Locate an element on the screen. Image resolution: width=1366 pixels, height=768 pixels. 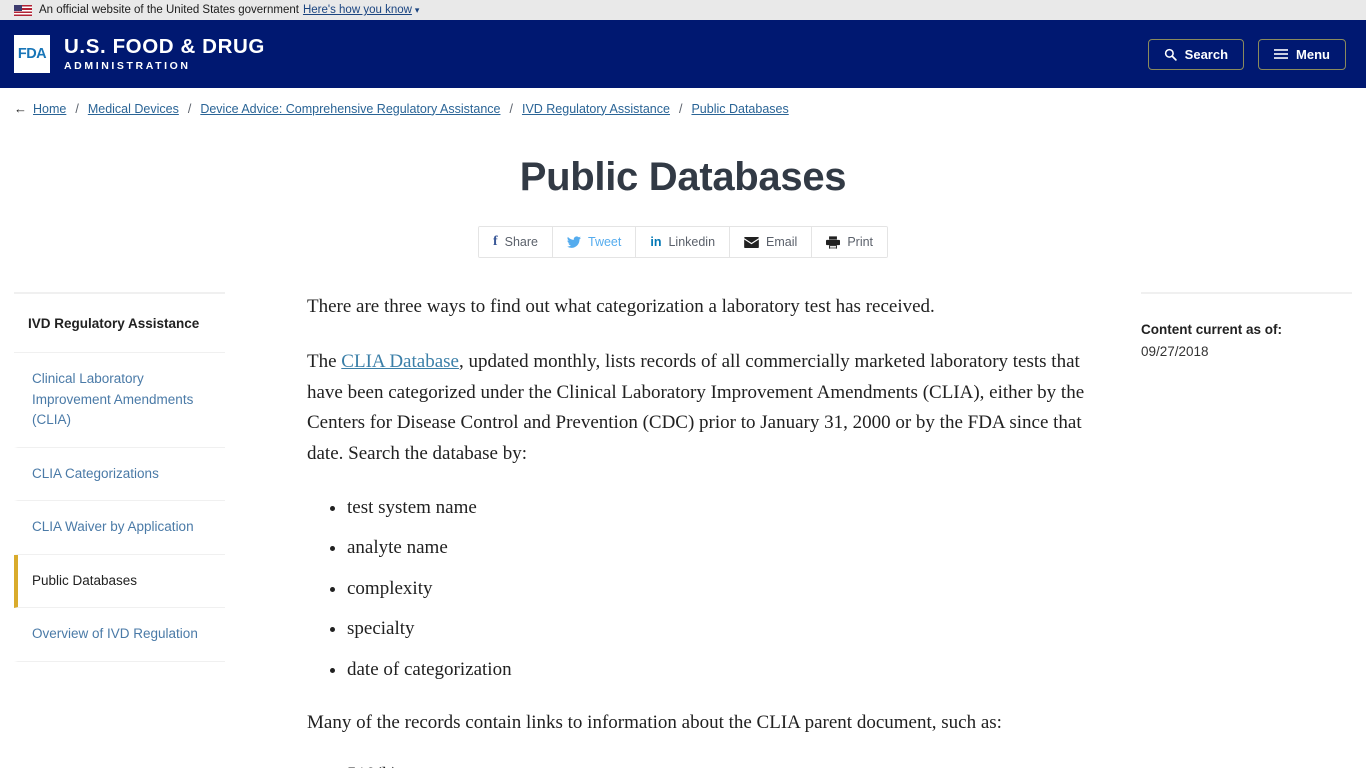
page-title: Public Databases is located at coordinates (683, 177).